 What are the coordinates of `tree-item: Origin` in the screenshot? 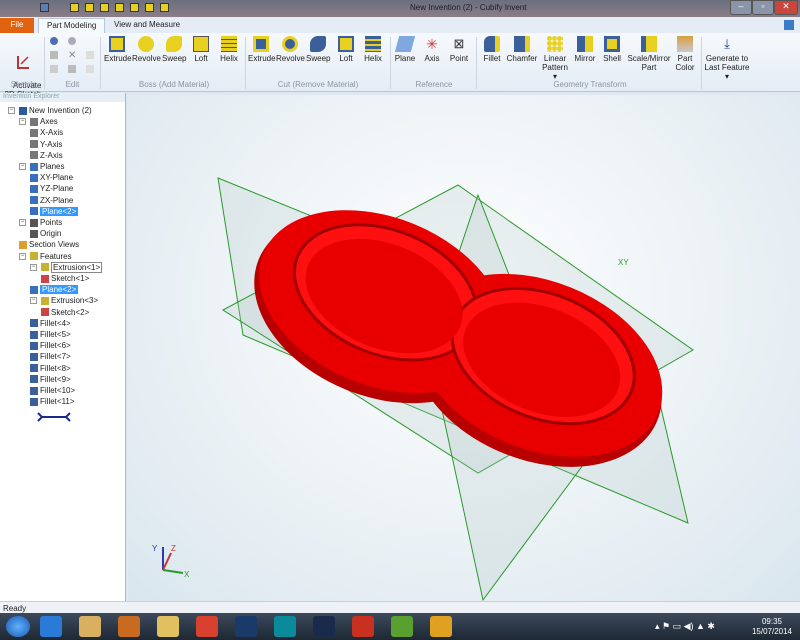 It's located at (45, 233).